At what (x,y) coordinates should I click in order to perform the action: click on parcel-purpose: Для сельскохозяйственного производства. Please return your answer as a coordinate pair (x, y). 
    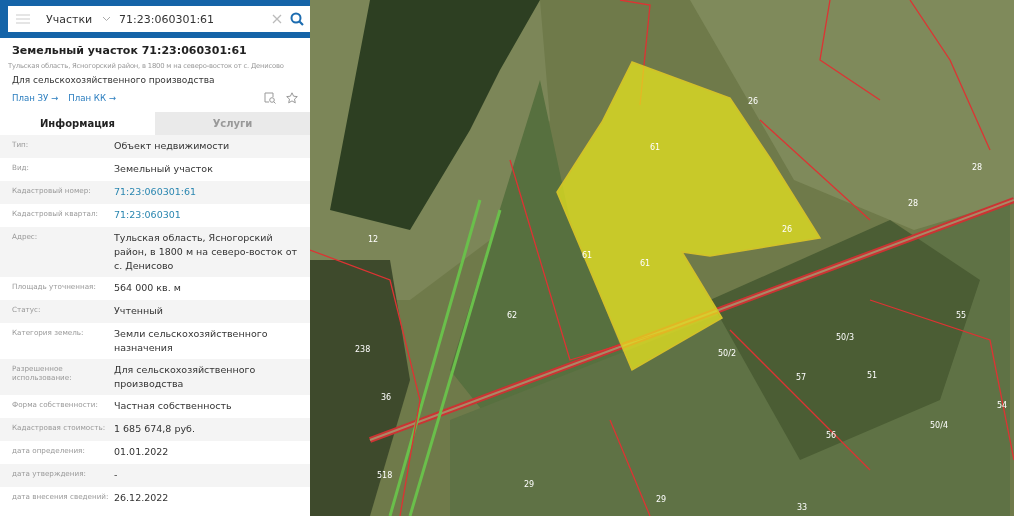
    Looking at the image, I should click on (114, 80).